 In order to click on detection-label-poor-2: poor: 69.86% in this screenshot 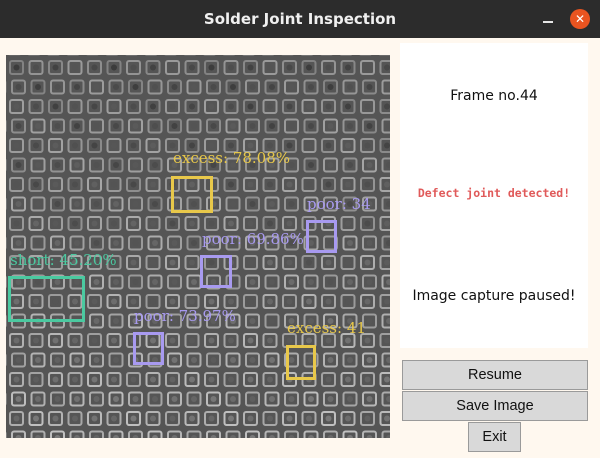, I will do `click(253, 239)`.